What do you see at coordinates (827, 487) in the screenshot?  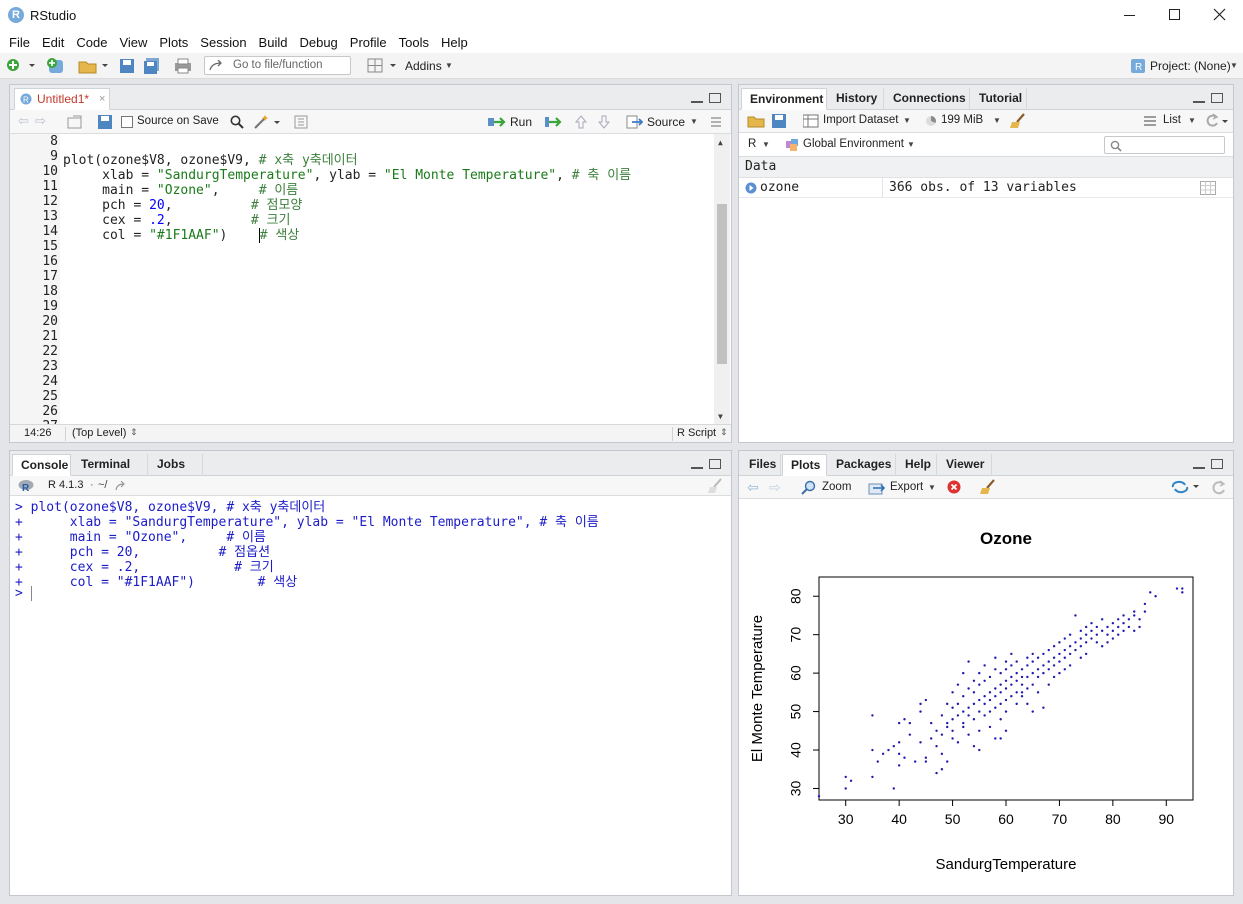 I see `zoom-button: Zoom` at bounding box center [827, 487].